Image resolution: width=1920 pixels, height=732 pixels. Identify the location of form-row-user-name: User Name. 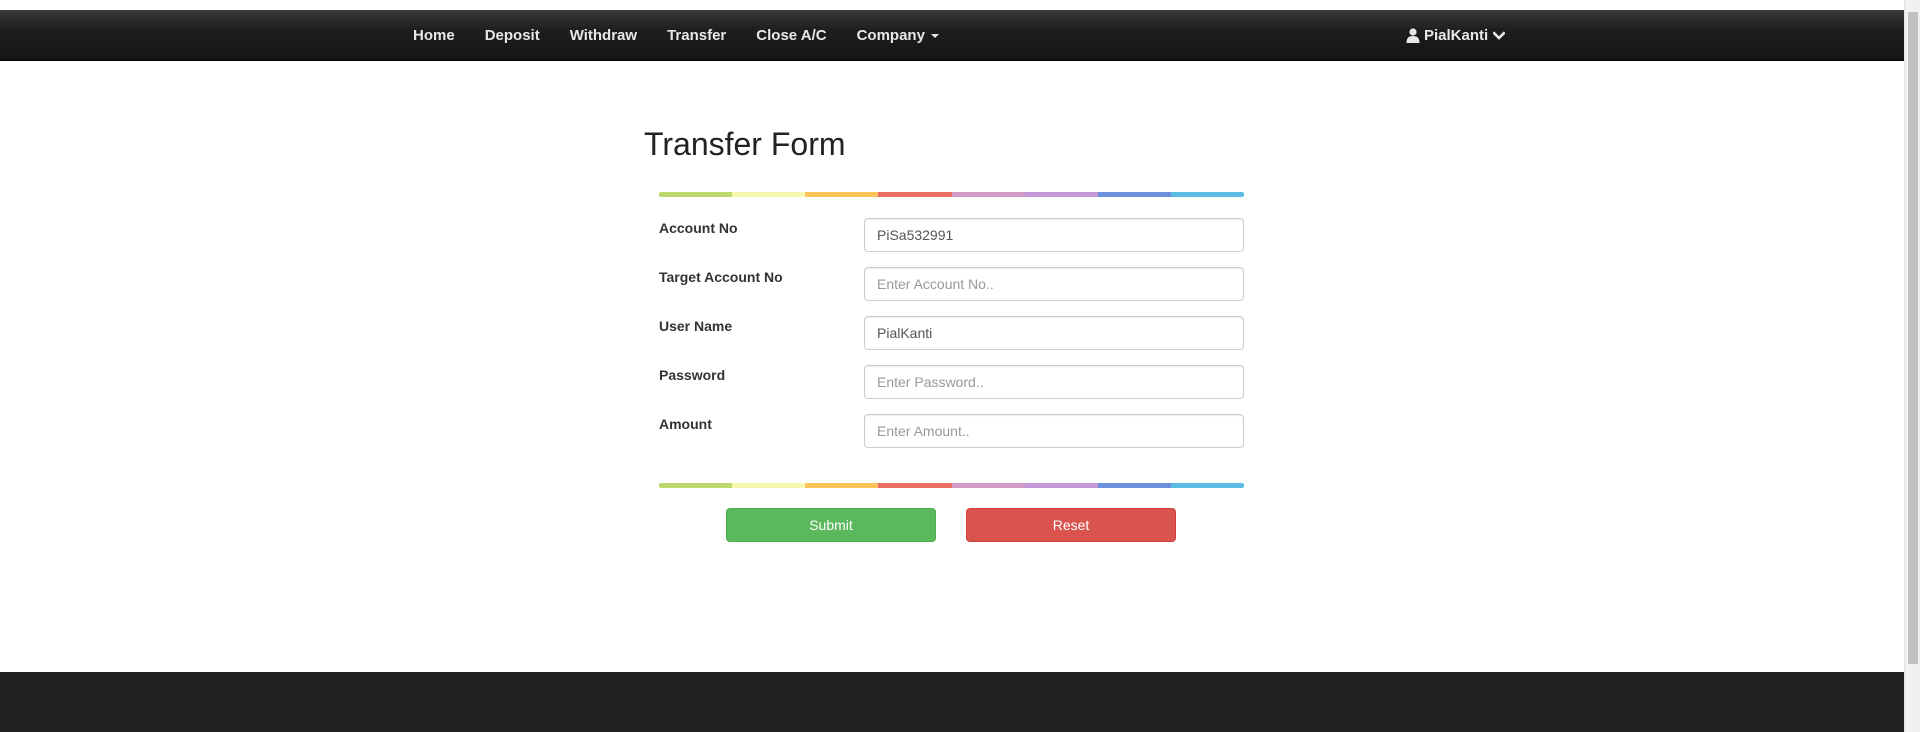
(951, 333).